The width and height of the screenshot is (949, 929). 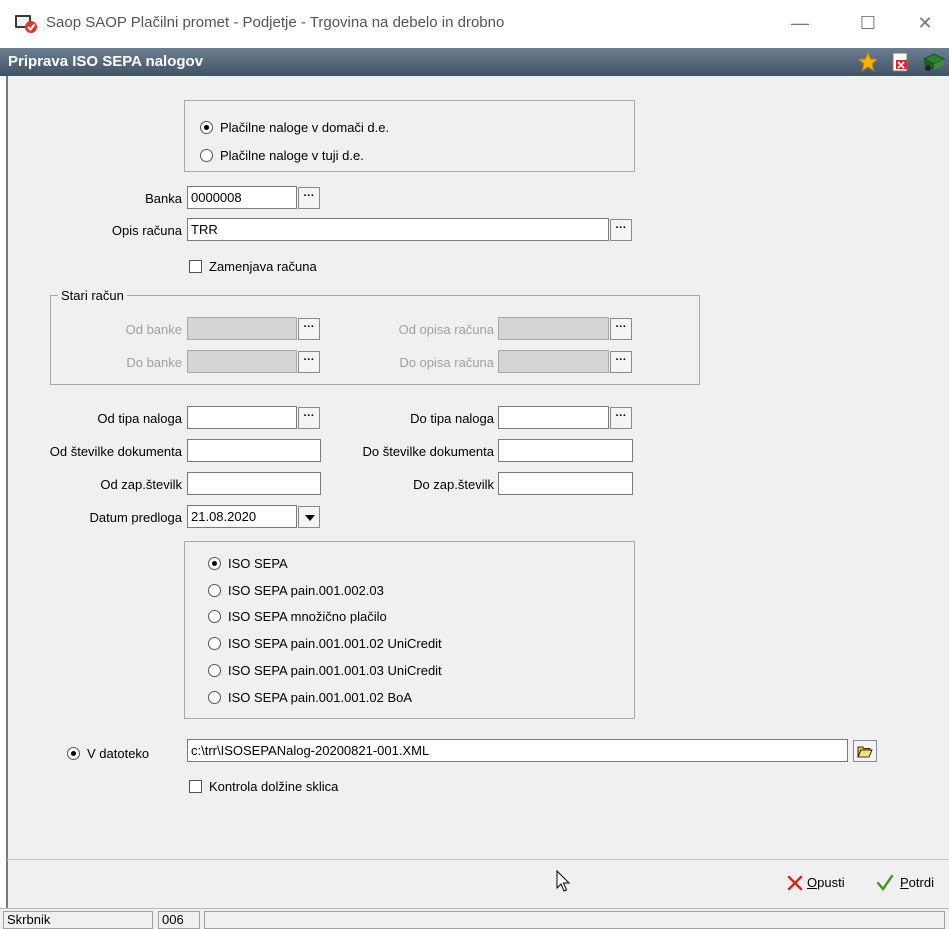 I want to click on template-date-label: Datum predloga, so click(x=136, y=517).